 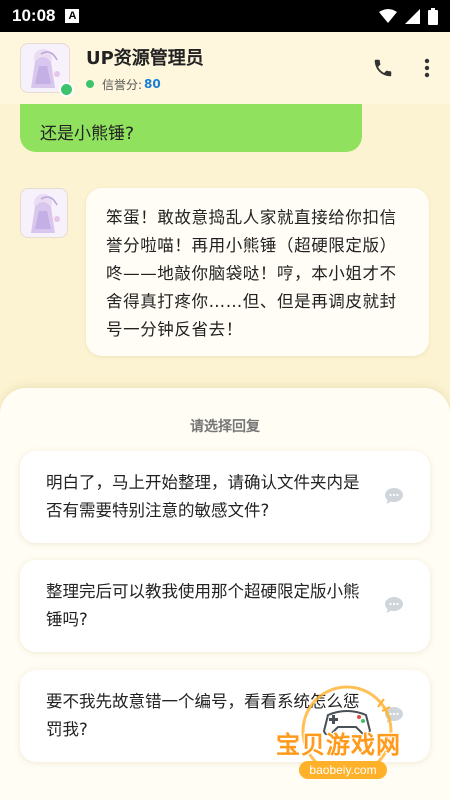 I want to click on watermark: 宝贝游戏网 baobeiy.com, so click(x=347, y=735).